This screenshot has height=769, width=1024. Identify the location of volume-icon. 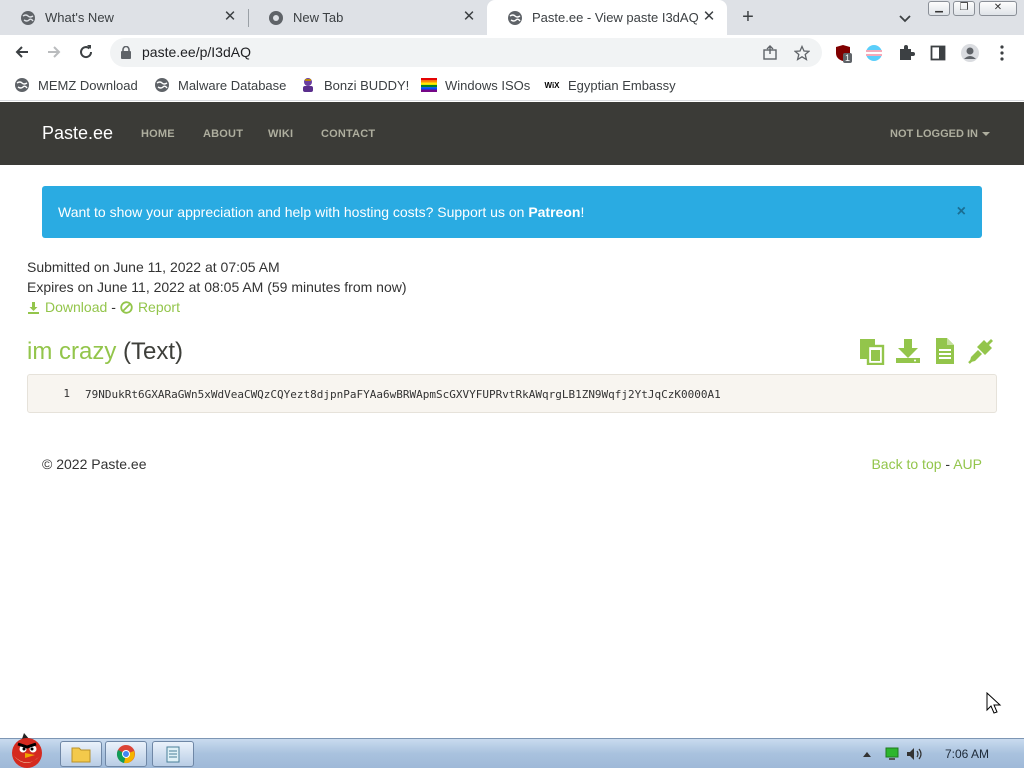
(915, 754).